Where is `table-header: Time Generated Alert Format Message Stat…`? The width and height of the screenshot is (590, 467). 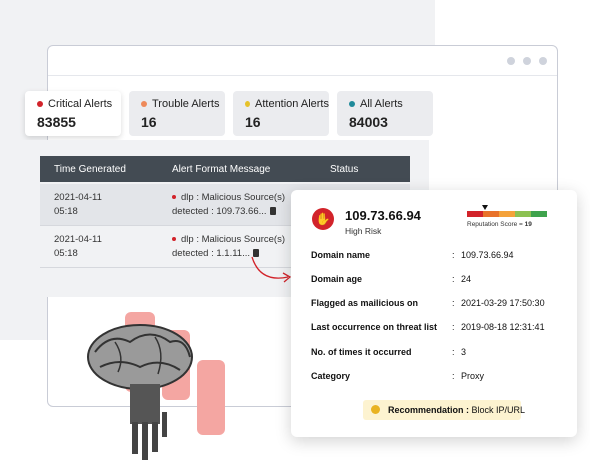 table-header: Time Generated Alert Format Message Stat… is located at coordinates (225, 169).